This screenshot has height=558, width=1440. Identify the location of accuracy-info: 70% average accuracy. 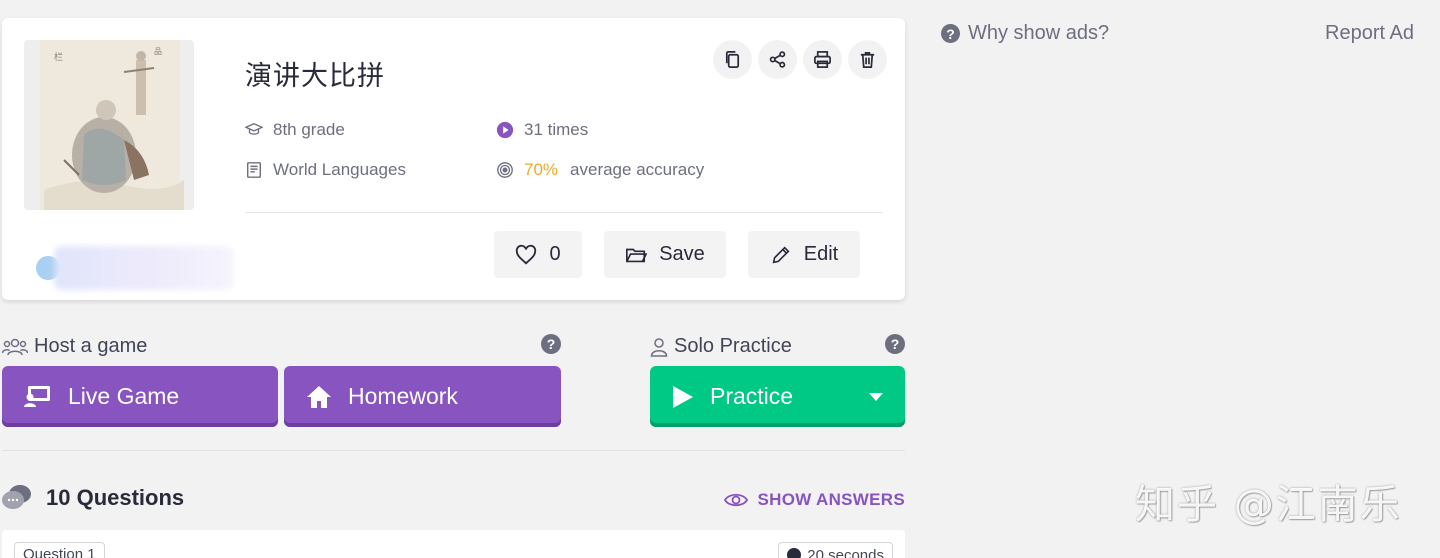
(600, 170).